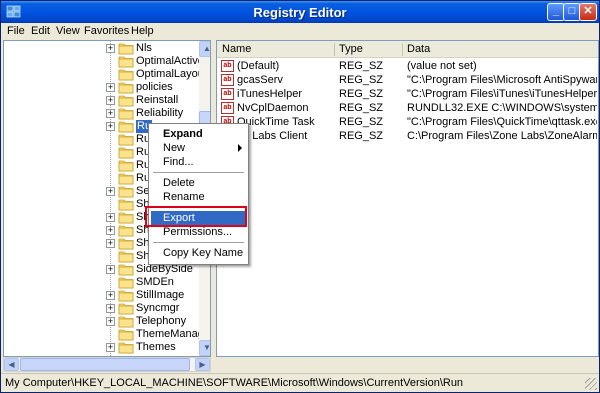 This screenshot has height=393, width=600. Describe the element at coordinates (260, 80) in the screenshot. I see `value-name-cell: gcasServ` at that location.